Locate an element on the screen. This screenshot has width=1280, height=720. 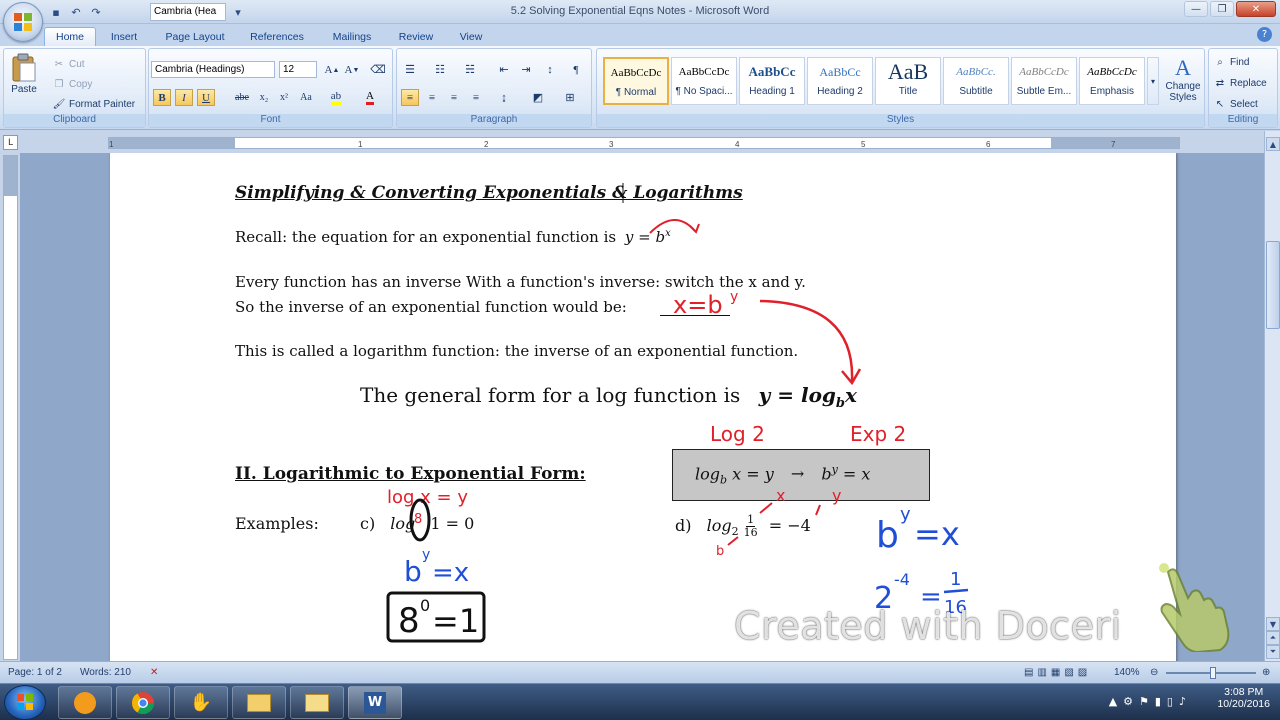
cut-button: ✂ Cut is located at coordinates (68, 64).